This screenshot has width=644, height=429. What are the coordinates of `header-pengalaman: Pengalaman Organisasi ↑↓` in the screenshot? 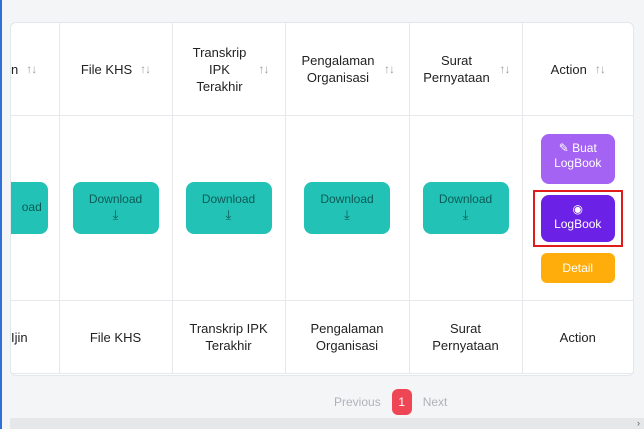 It's located at (347, 69).